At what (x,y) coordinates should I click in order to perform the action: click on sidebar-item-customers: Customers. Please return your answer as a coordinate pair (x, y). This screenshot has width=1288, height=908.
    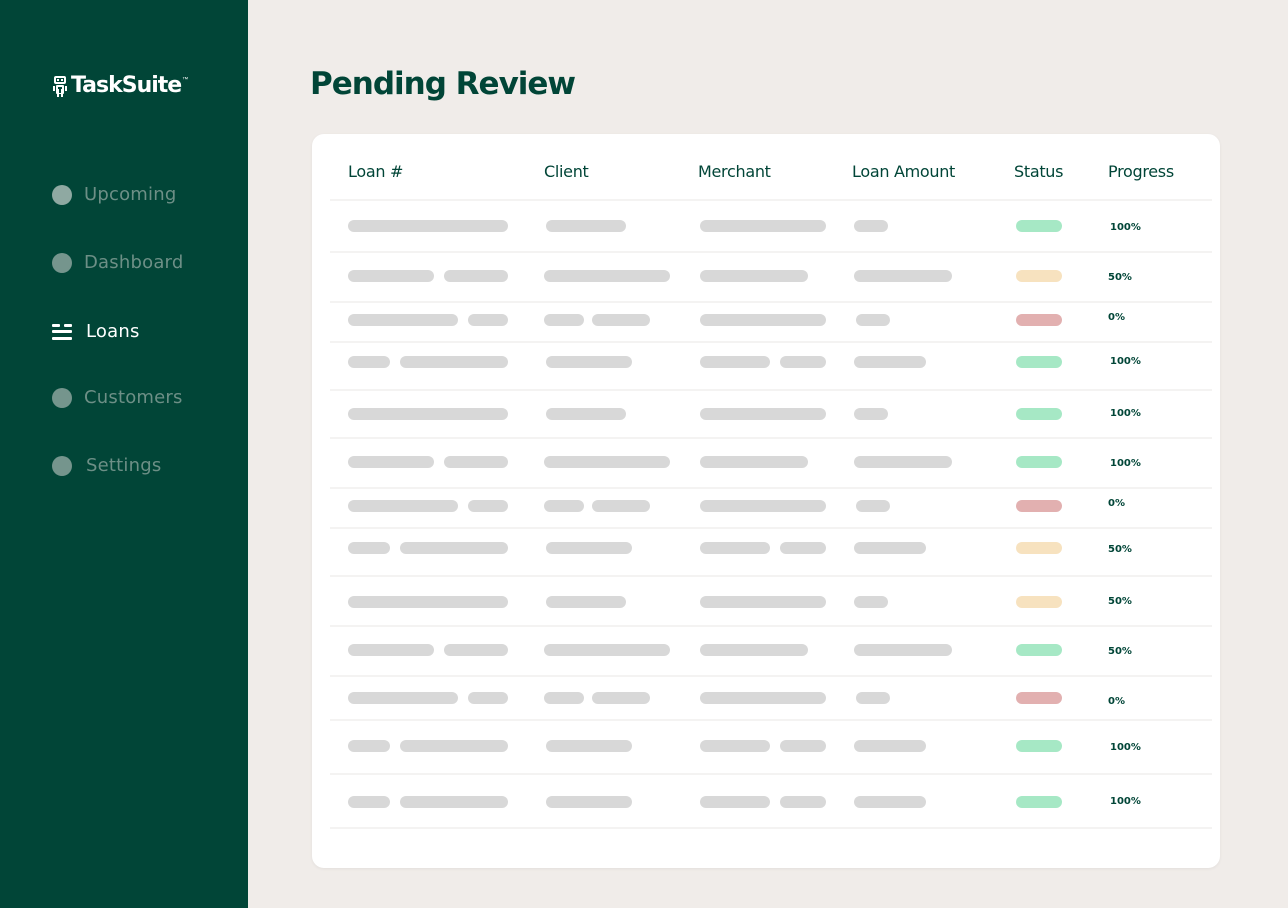
    Looking at the image, I should click on (117, 397).